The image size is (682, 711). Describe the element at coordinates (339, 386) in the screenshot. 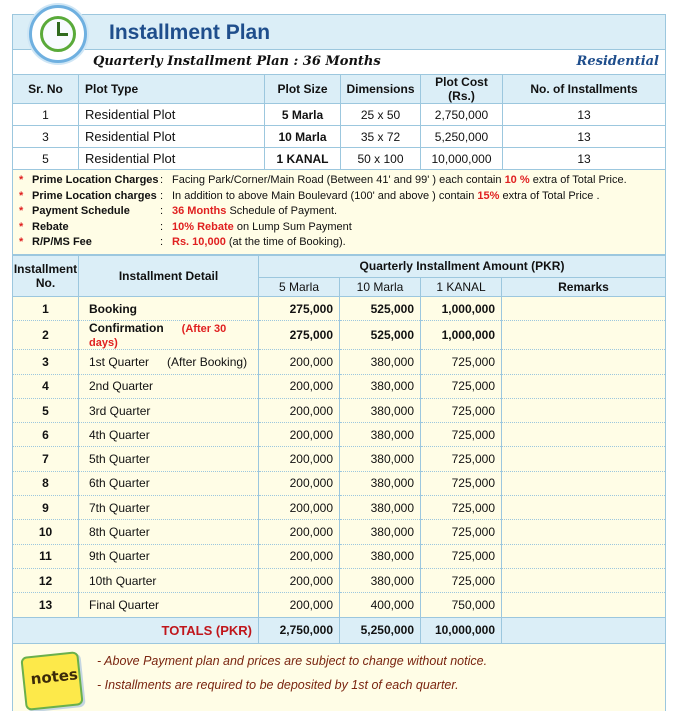

I see `installment-row: 4 2nd Quarter 200,000 380,000 725,000` at that location.